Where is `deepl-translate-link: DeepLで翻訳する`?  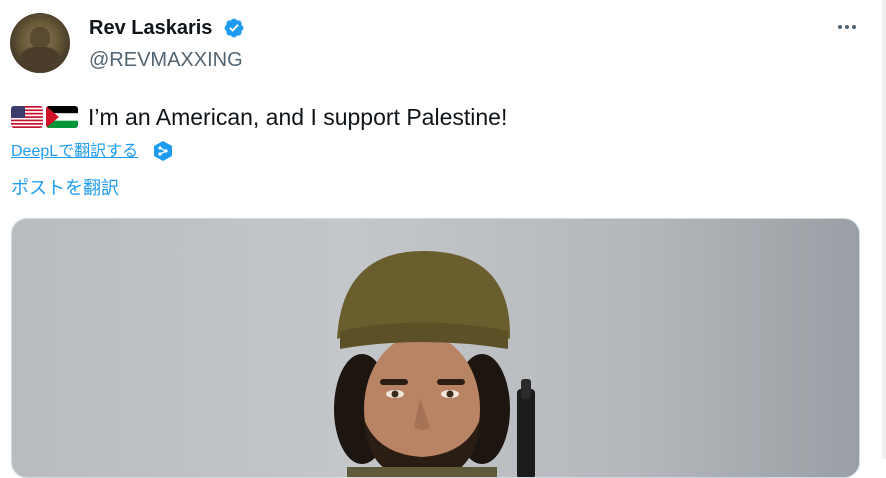 deepl-translate-link: DeepLで翻訳する is located at coordinates (74, 152).